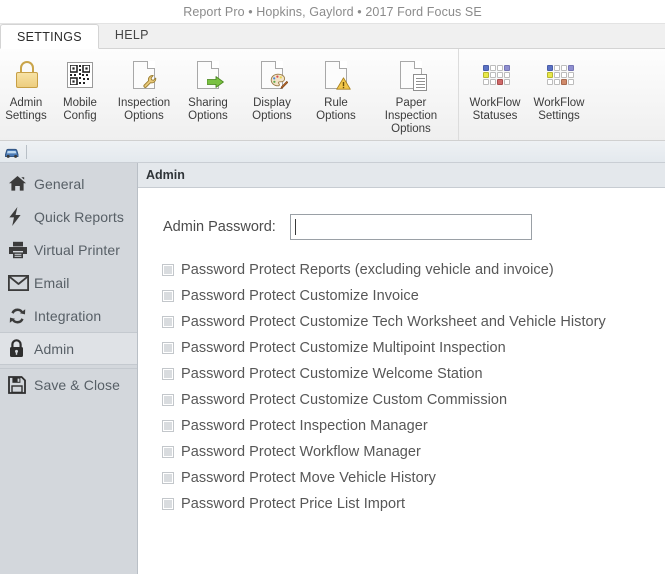 This screenshot has width=665, height=574. What do you see at coordinates (420, 82) in the screenshot?
I see `page-overlay-icon` at bounding box center [420, 82].